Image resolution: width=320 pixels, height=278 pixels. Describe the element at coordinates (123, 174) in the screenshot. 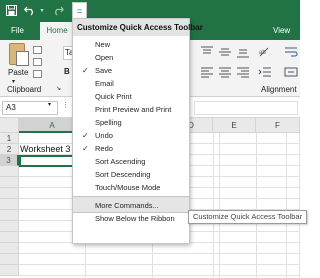

I see `menu-item-label: Sort Descending` at that location.